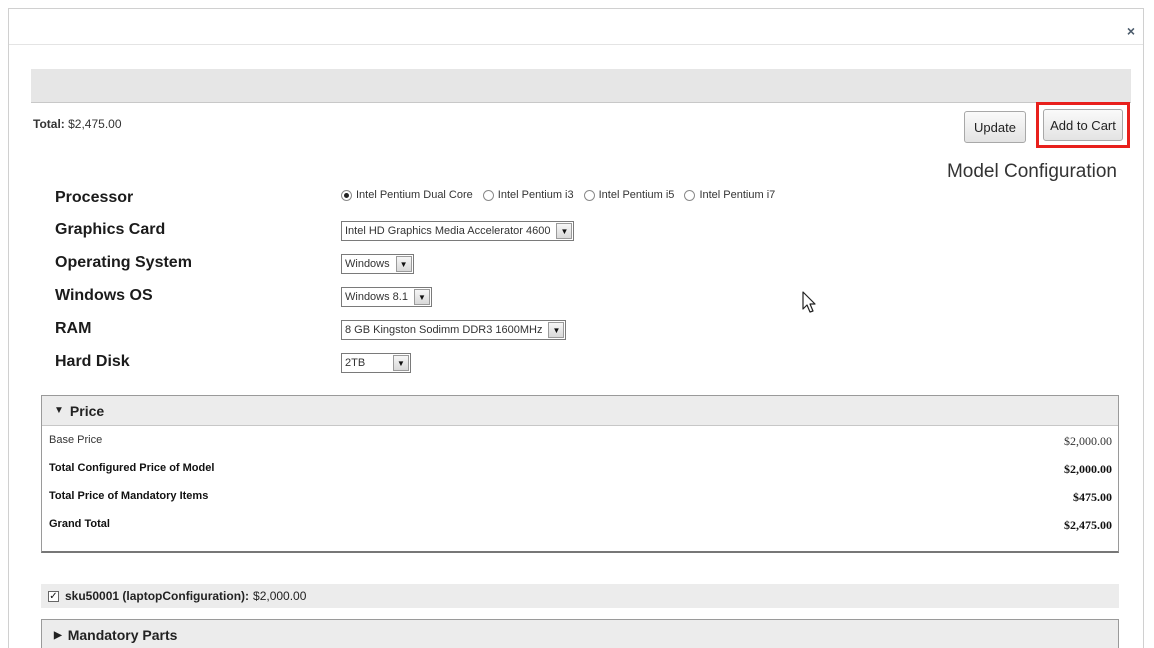 The width and height of the screenshot is (1154, 648). I want to click on os-label: Operating System, so click(123, 262).